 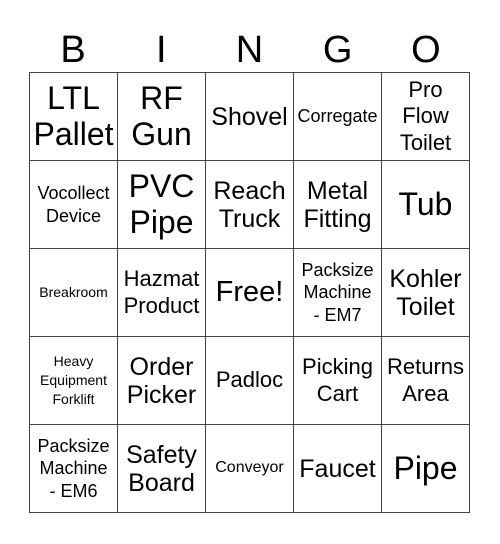 I want to click on bingo-cell: Picking Cart, so click(x=338, y=381).